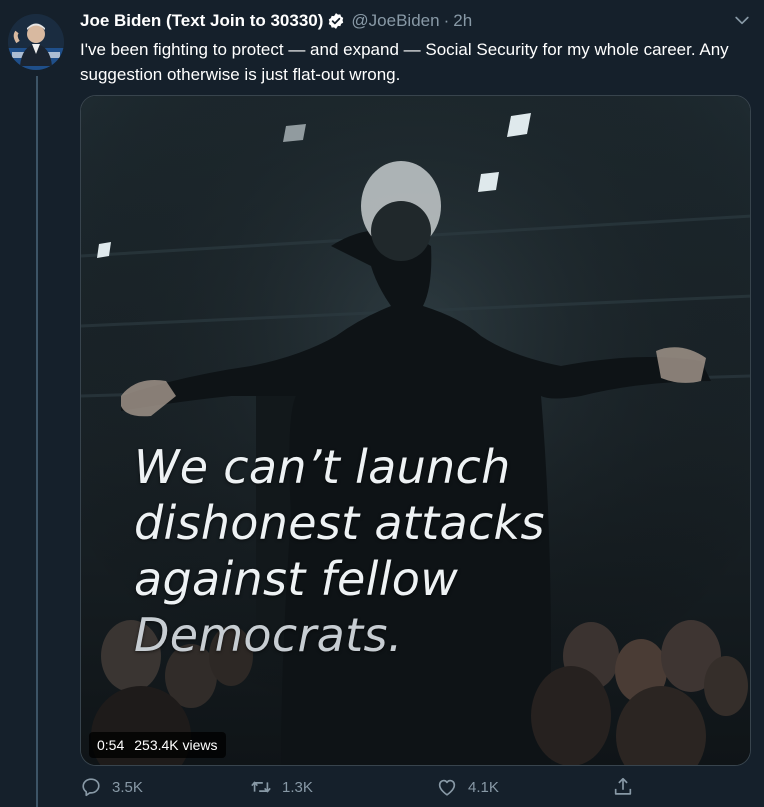 The width and height of the screenshot is (764, 807). I want to click on retweet-button: 1.3K, so click(281, 787).